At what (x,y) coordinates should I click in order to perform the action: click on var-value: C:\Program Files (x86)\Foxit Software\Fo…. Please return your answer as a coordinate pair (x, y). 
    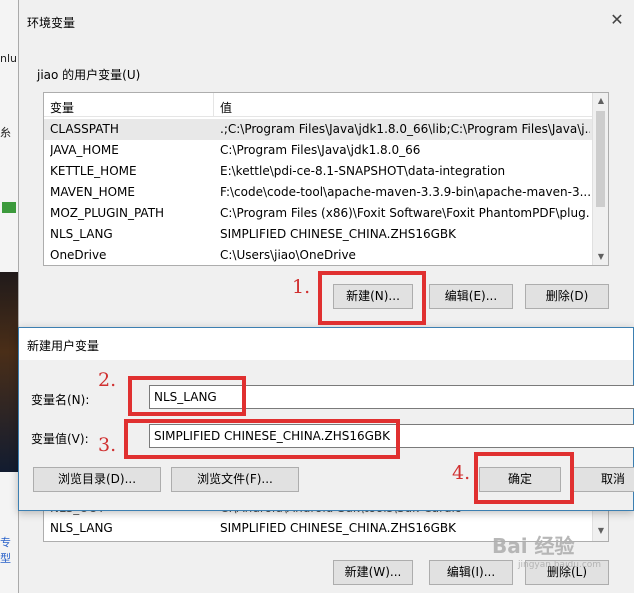
    Looking at the image, I should click on (405, 213).